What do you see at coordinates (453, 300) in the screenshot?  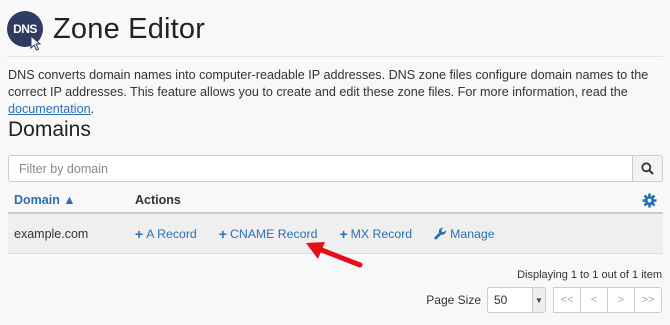 I see `page-size-label: Page Size` at bounding box center [453, 300].